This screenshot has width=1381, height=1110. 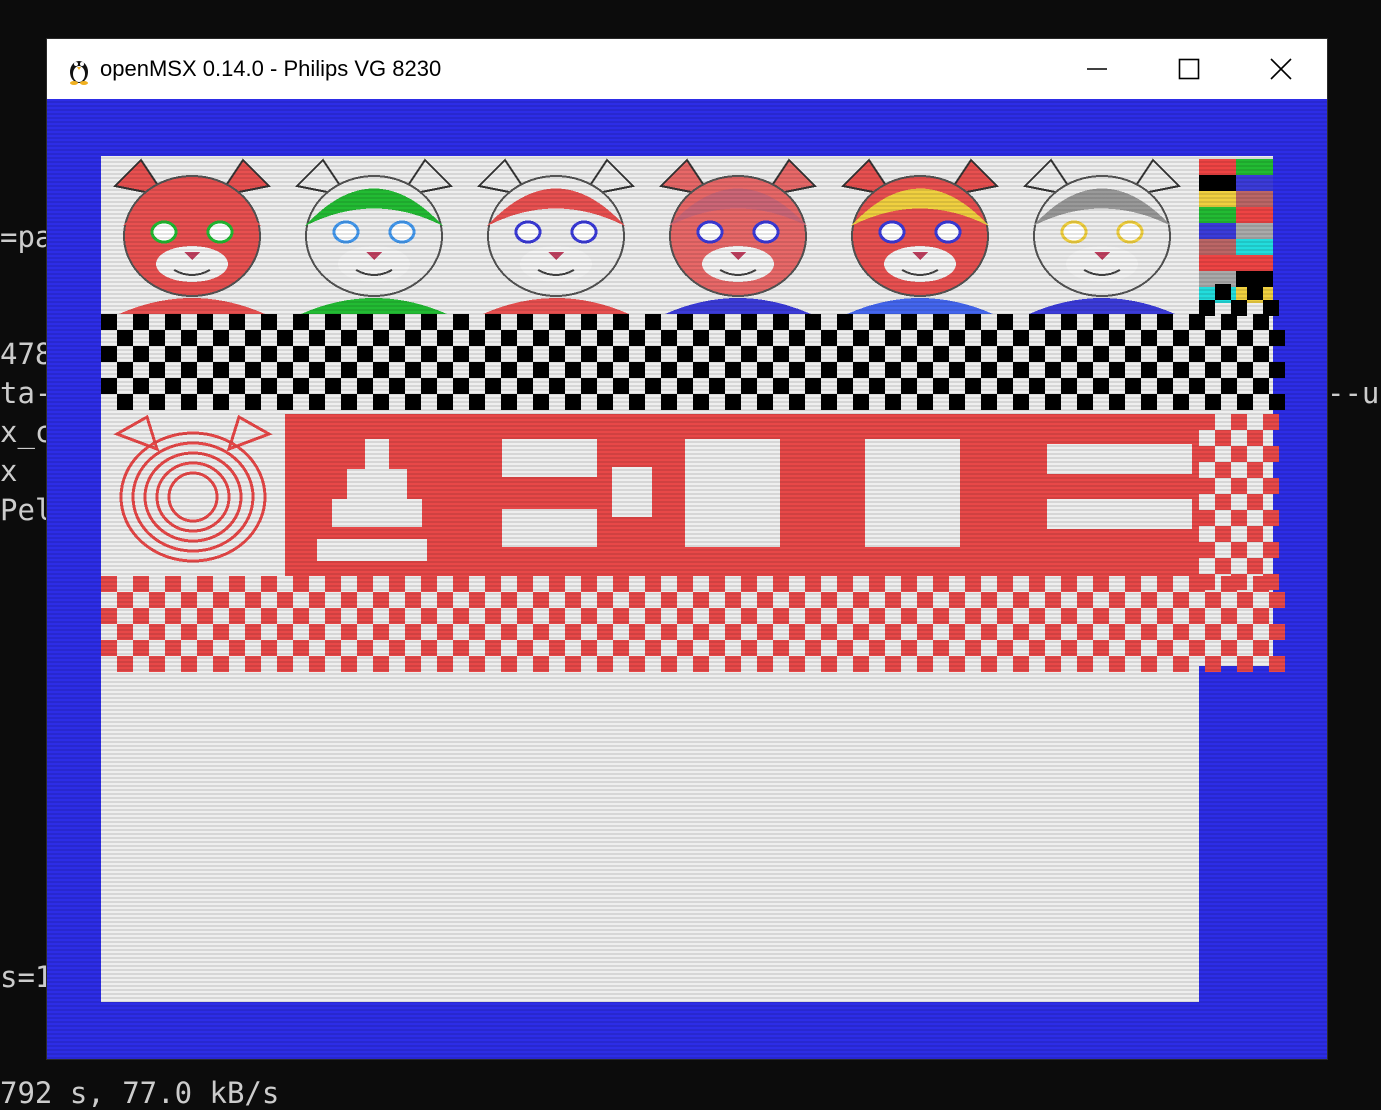 I want to click on terminal-line: x_c, so click(x=26, y=432).